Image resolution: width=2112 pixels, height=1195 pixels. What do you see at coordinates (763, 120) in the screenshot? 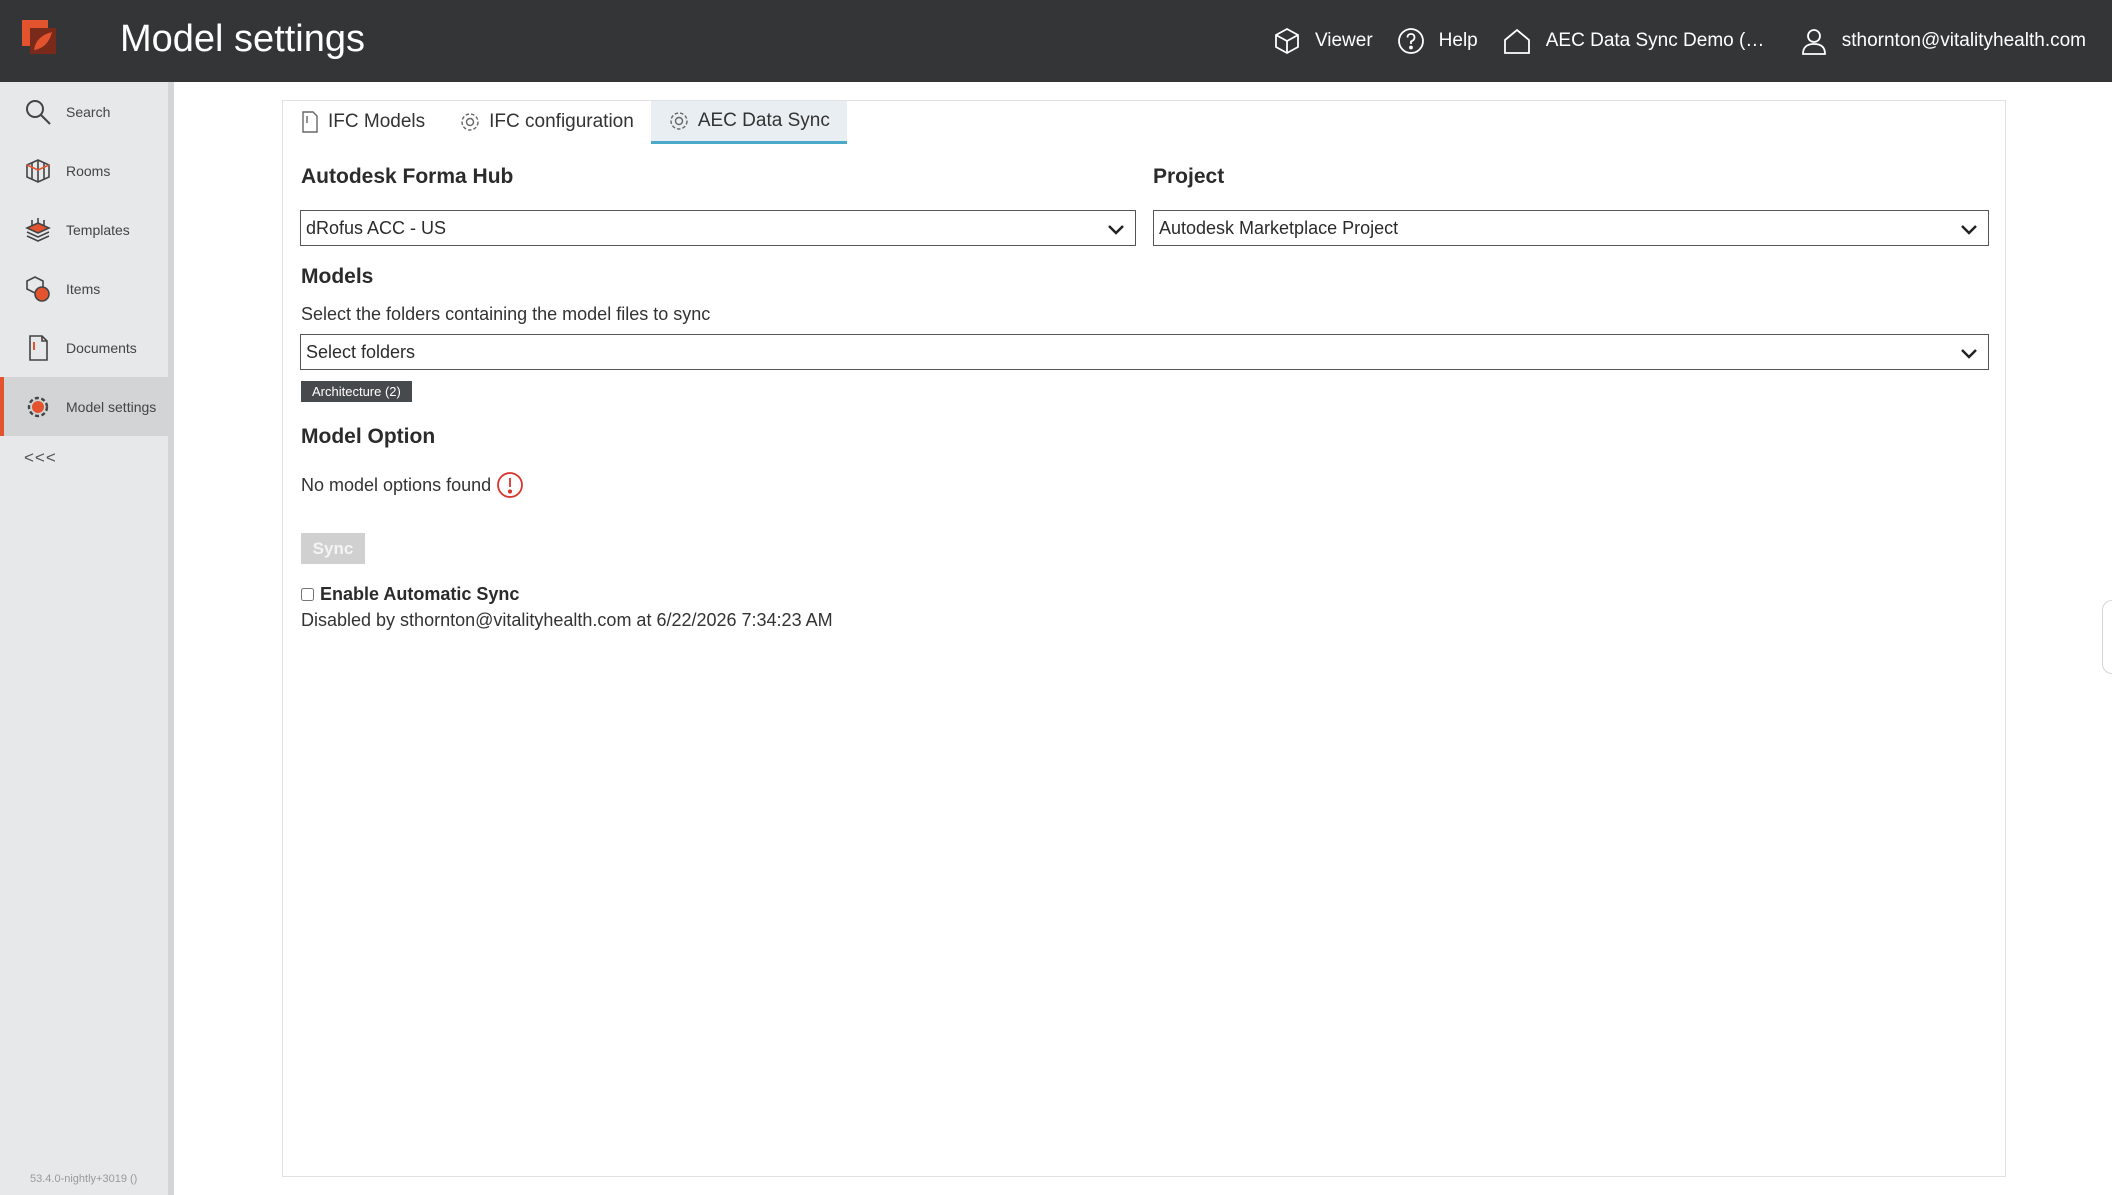
I see `tab-label: AEC Data Sync` at bounding box center [763, 120].